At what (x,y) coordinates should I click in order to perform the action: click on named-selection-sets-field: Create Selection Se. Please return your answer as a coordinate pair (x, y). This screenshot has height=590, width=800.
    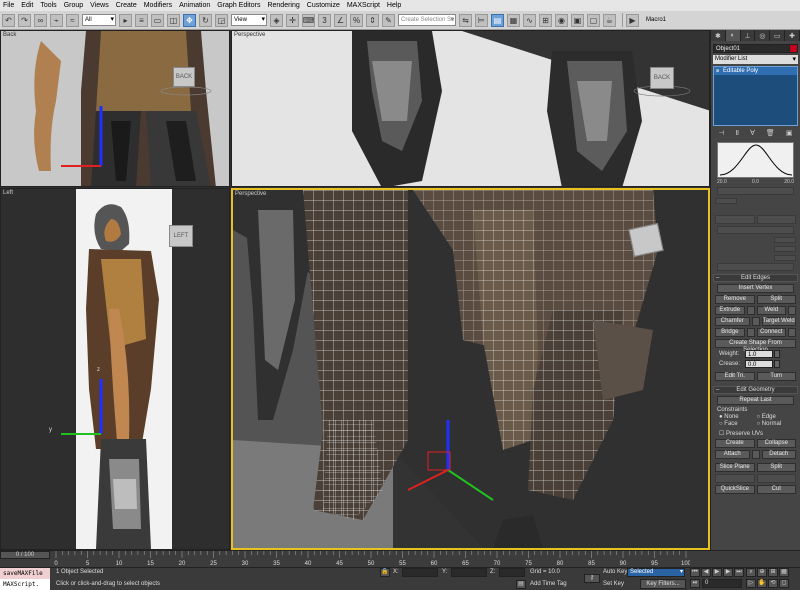
    Looking at the image, I should click on (427, 20).